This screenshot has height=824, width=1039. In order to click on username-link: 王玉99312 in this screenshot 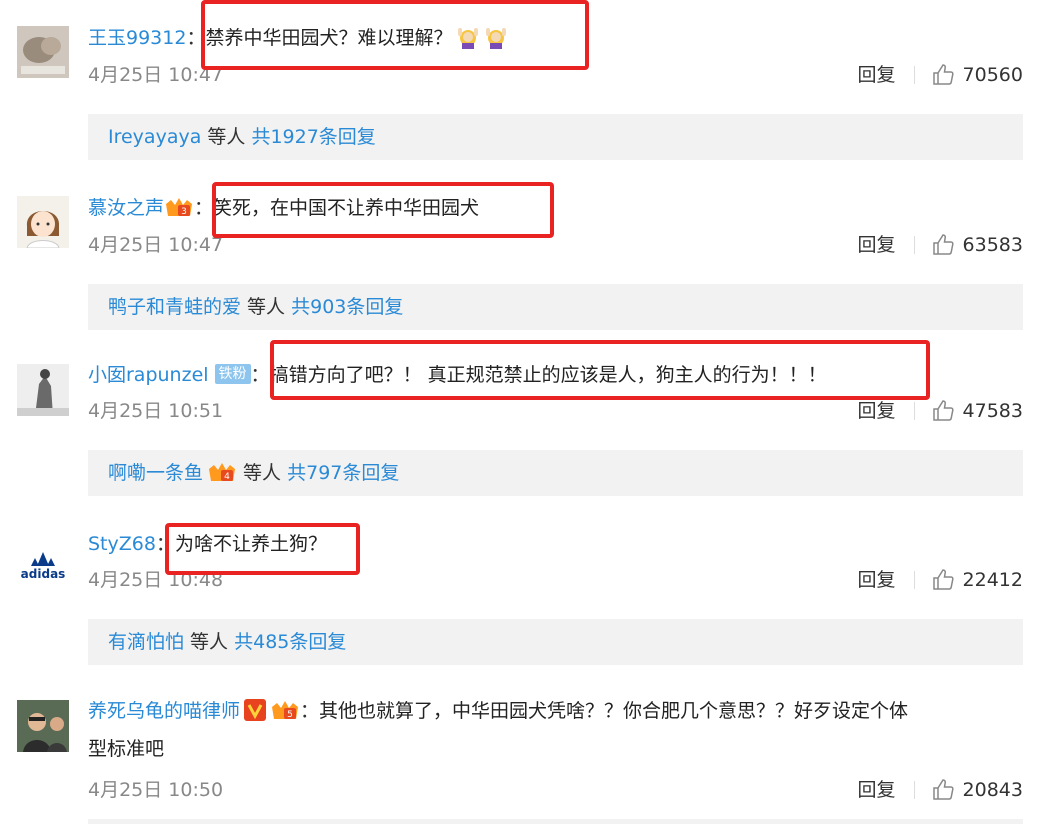, I will do `click(137, 38)`.